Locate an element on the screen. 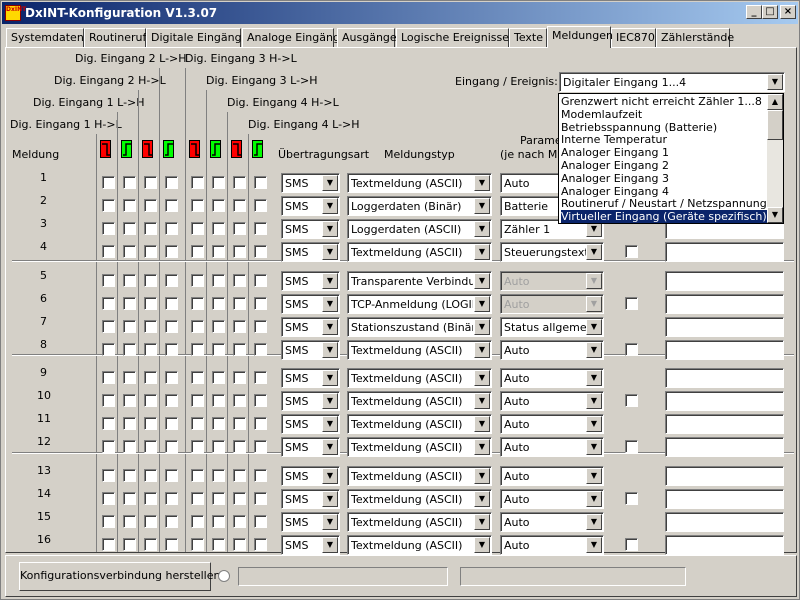 This screenshot has height=600, width=800. dropdown-item: Modemlaufzeit is located at coordinates (664, 114).